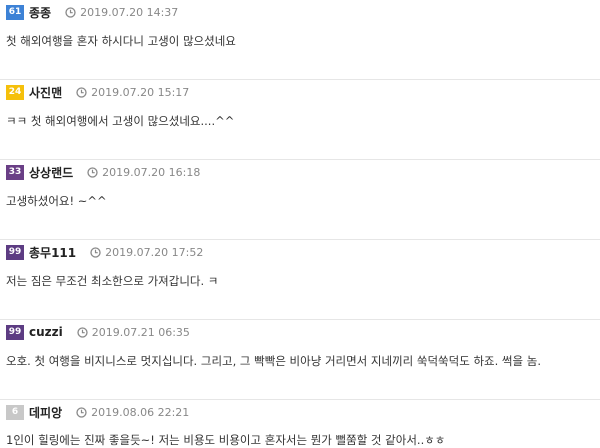  What do you see at coordinates (140, 92) in the screenshot?
I see `comment-date: 2019.07.20 15:17` at bounding box center [140, 92].